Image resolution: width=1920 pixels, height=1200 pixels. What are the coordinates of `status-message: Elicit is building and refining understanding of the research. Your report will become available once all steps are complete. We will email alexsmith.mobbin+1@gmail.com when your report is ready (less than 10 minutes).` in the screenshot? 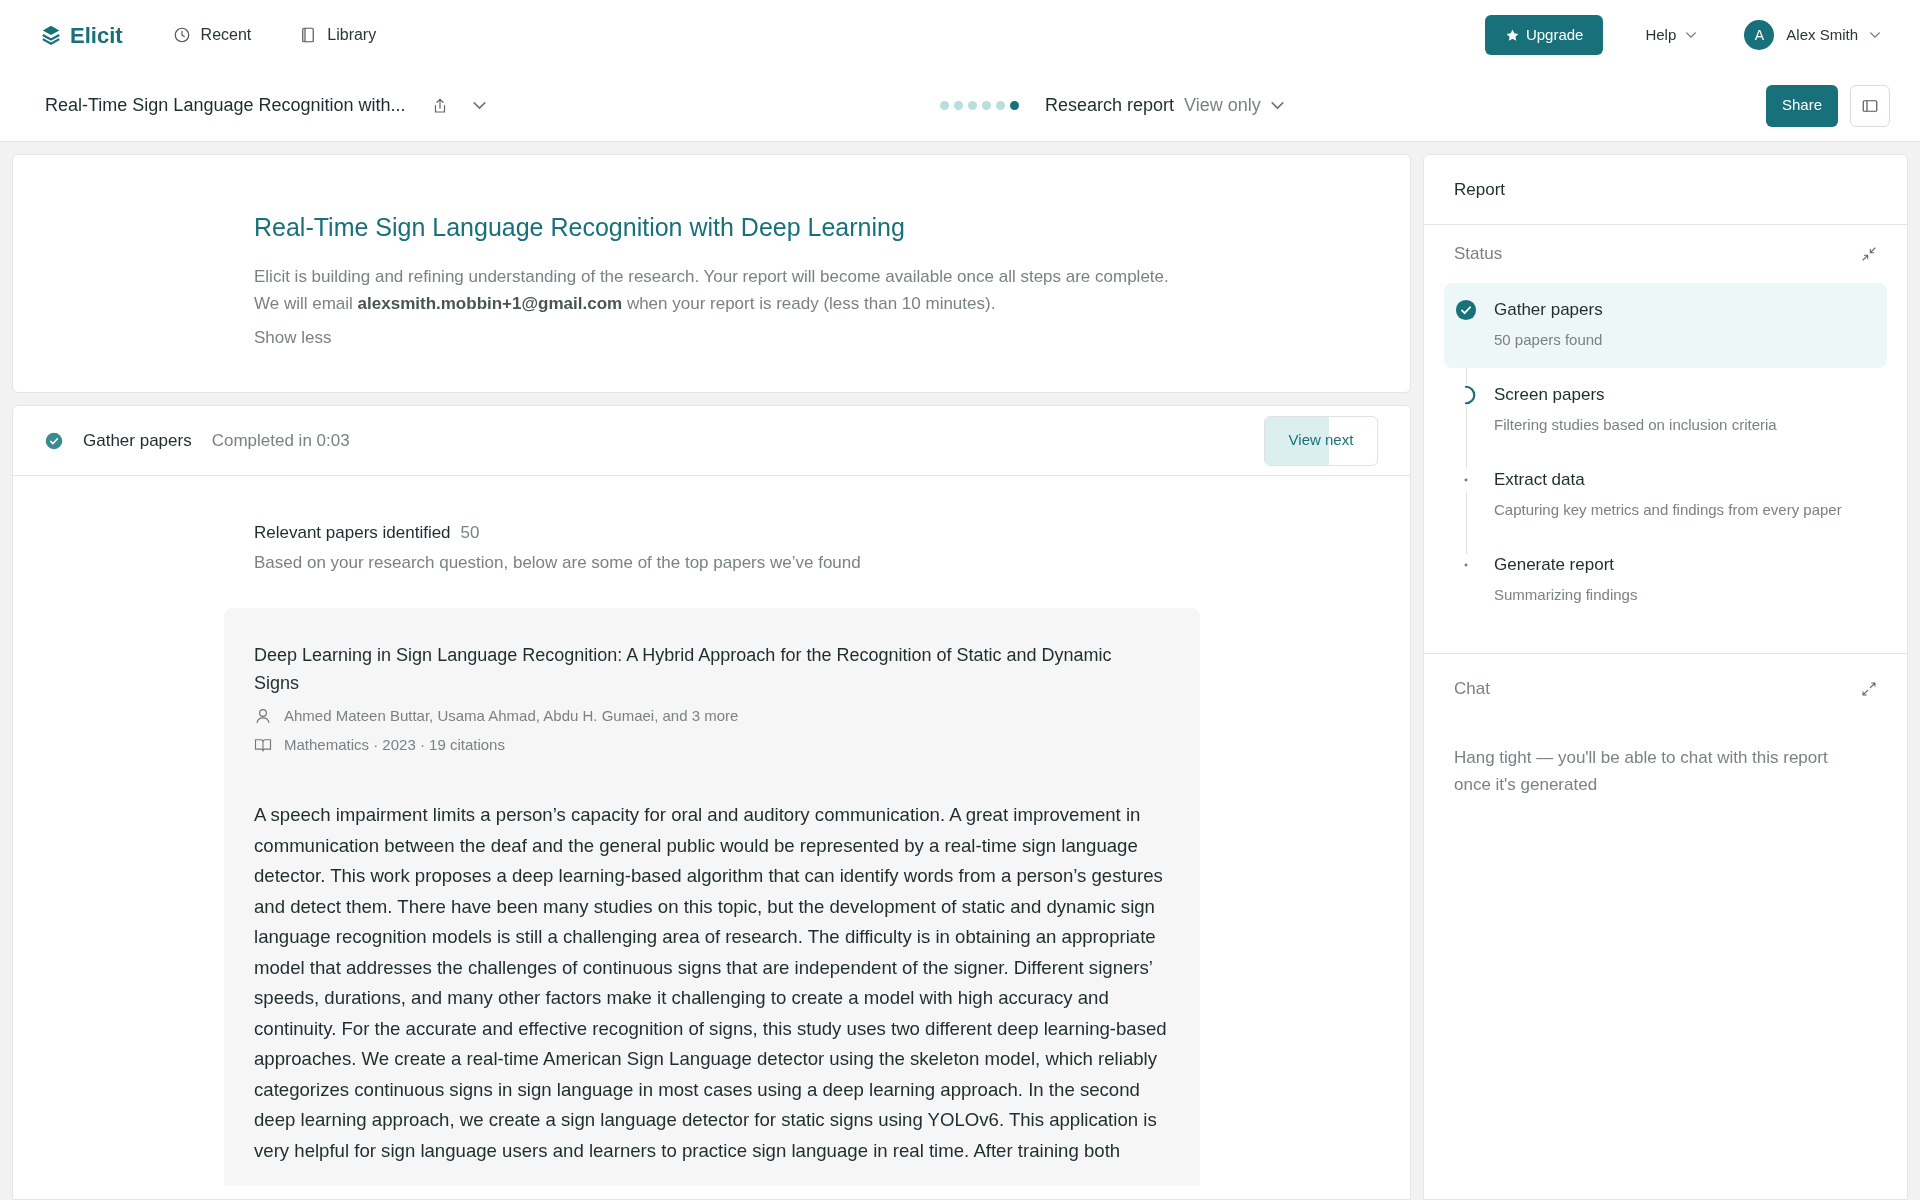 It's located at (712, 290).